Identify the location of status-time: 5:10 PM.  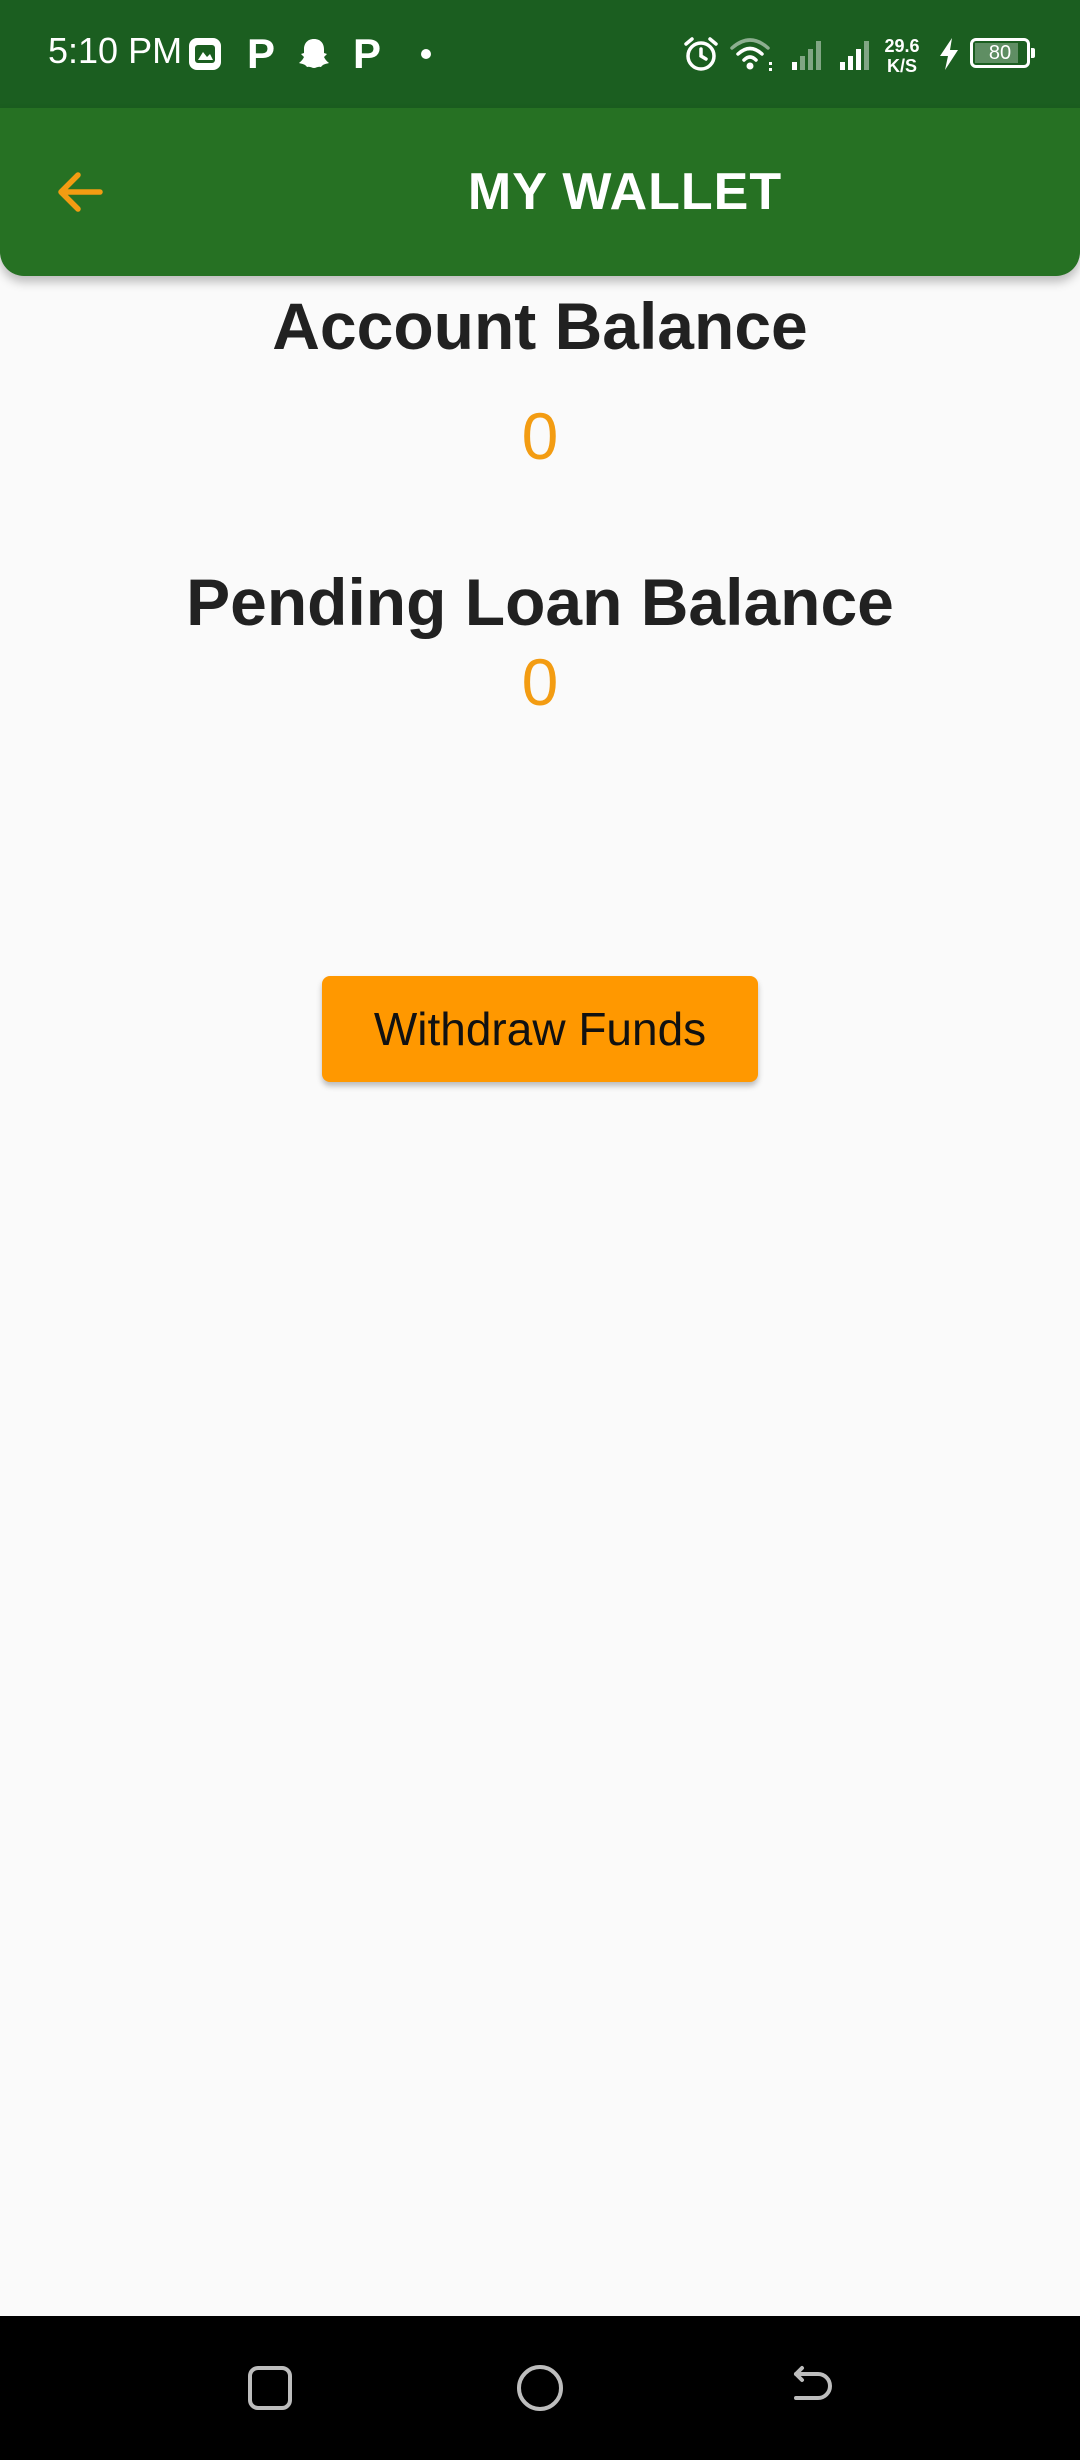
(115, 50).